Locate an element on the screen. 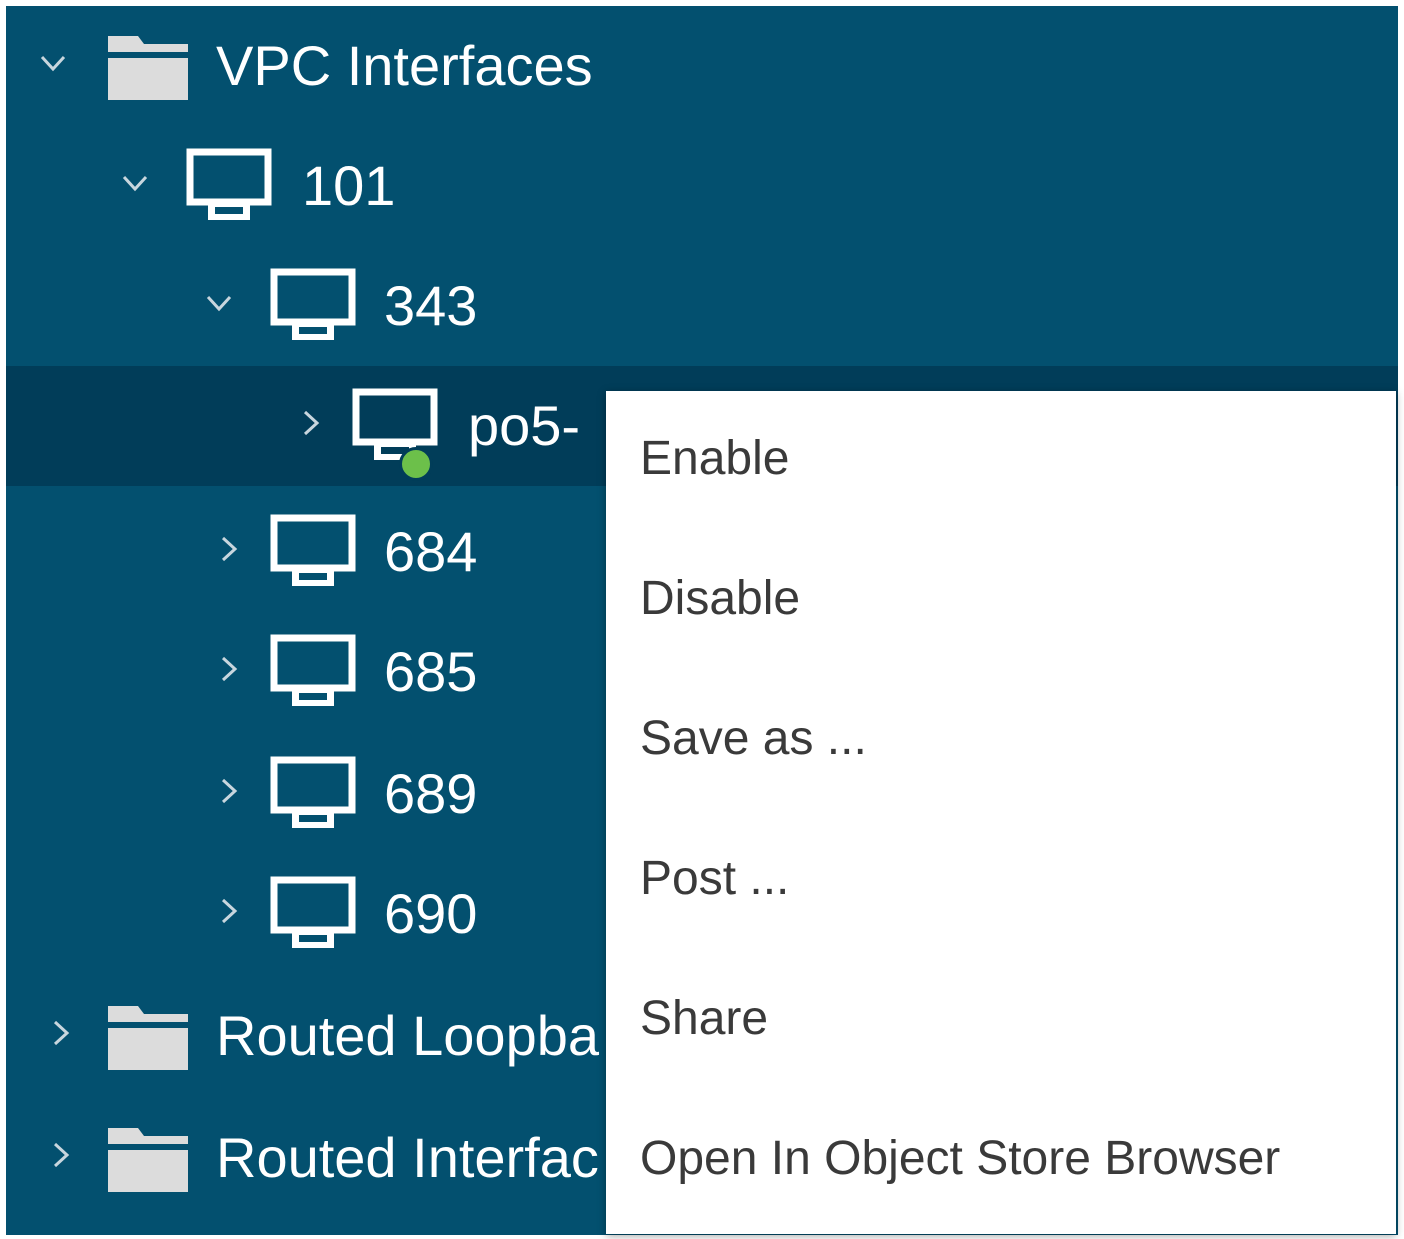  menu-item-label: Disable is located at coordinates (720, 598).